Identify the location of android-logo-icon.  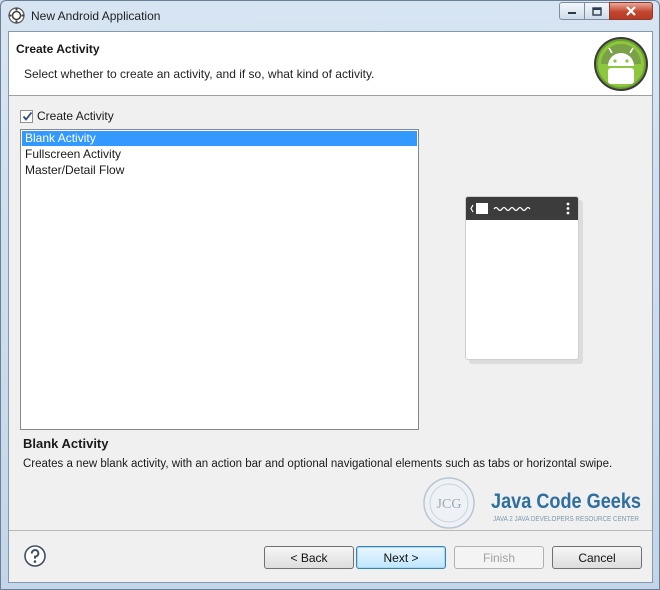
(621, 64).